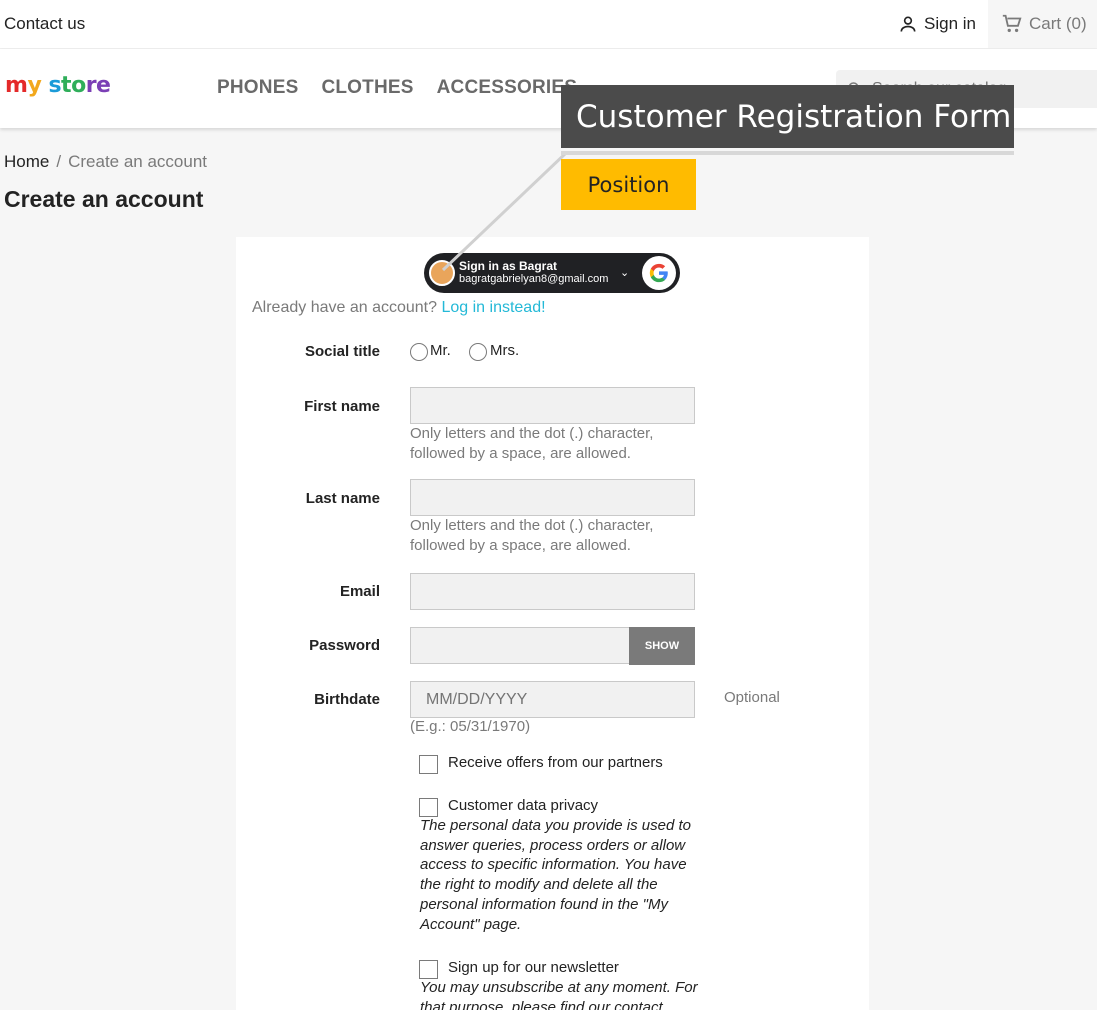 The width and height of the screenshot is (1097, 1010). What do you see at coordinates (104, 199) in the screenshot?
I see `page-title: Create an account` at bounding box center [104, 199].